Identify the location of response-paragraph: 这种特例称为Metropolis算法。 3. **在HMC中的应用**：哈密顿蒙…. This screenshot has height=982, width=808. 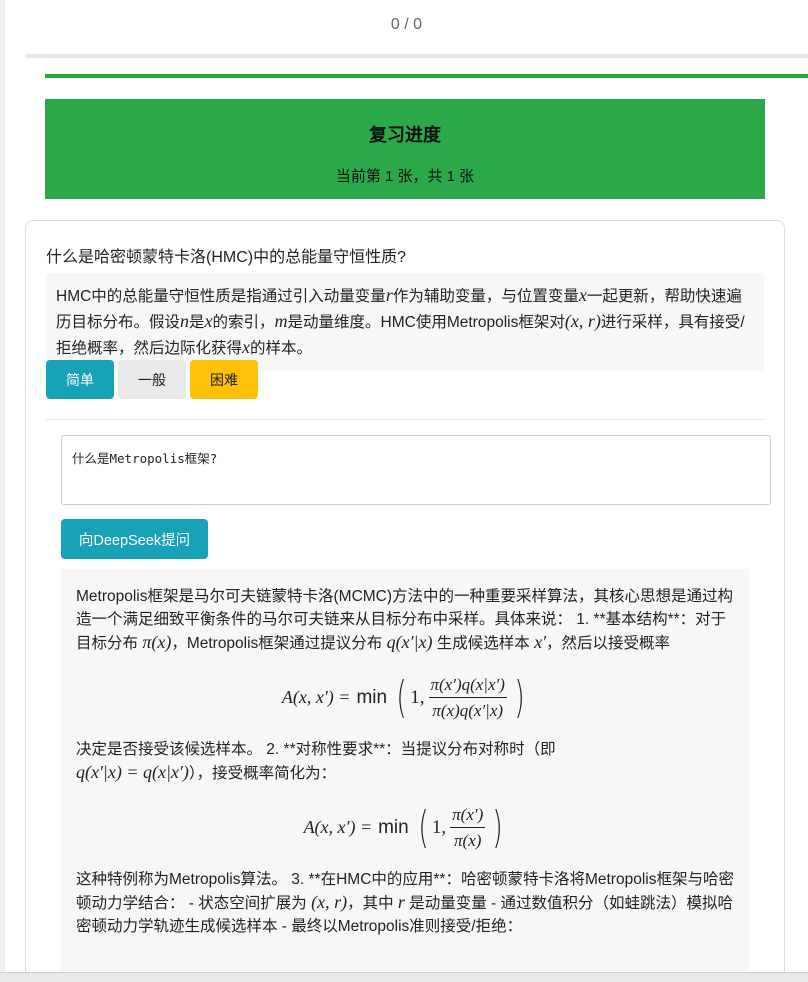
(405, 903).